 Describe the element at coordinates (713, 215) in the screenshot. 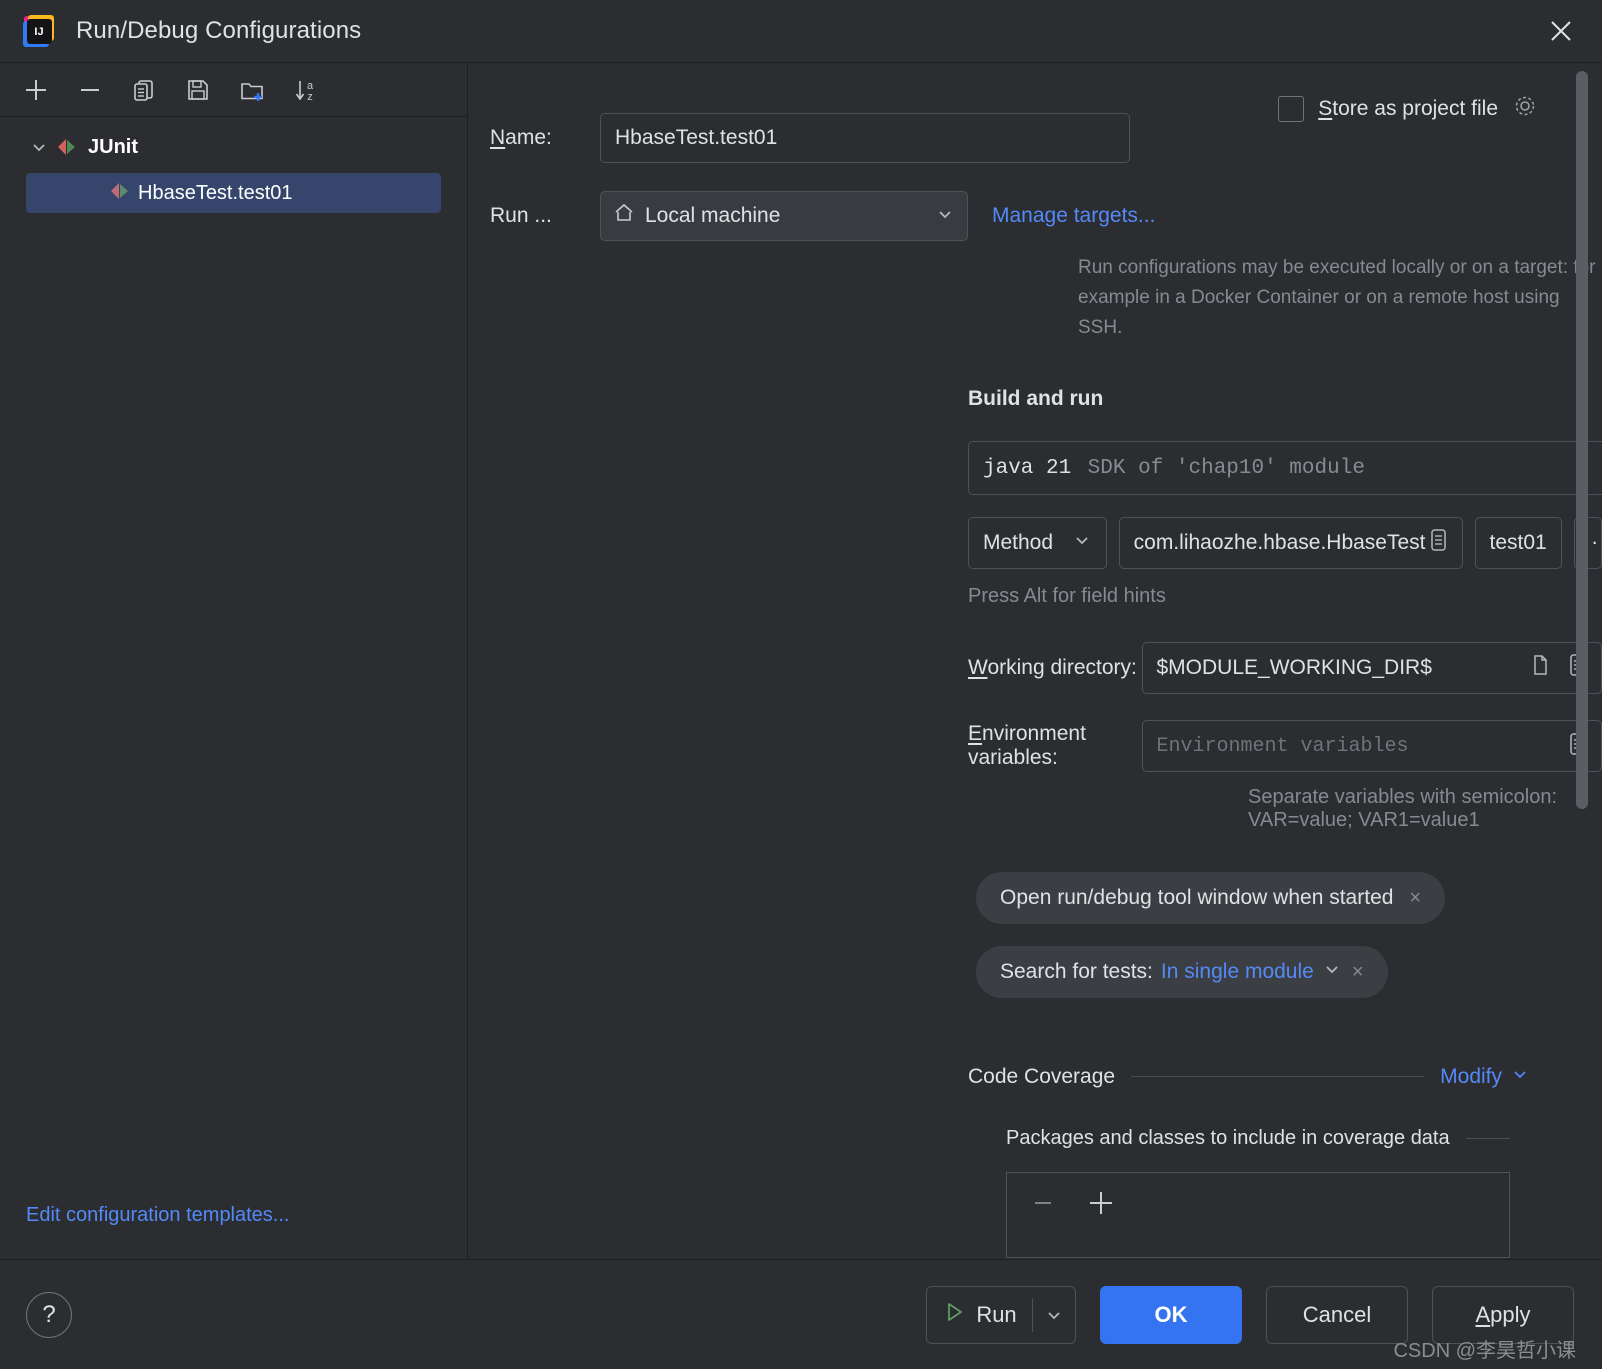

I see `run-on-target-value: Local machine` at that location.